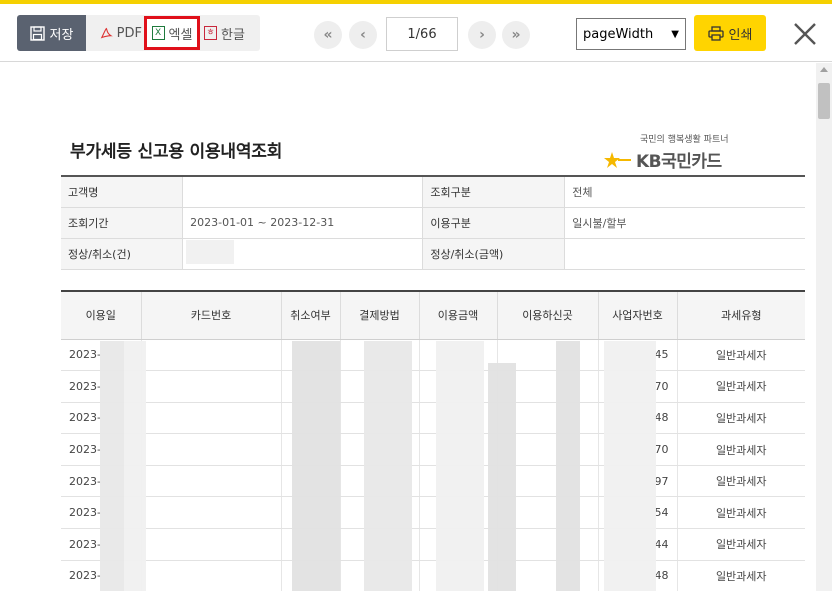 The image size is (832, 591). I want to click on chevron-down-icon: ▼, so click(675, 34).